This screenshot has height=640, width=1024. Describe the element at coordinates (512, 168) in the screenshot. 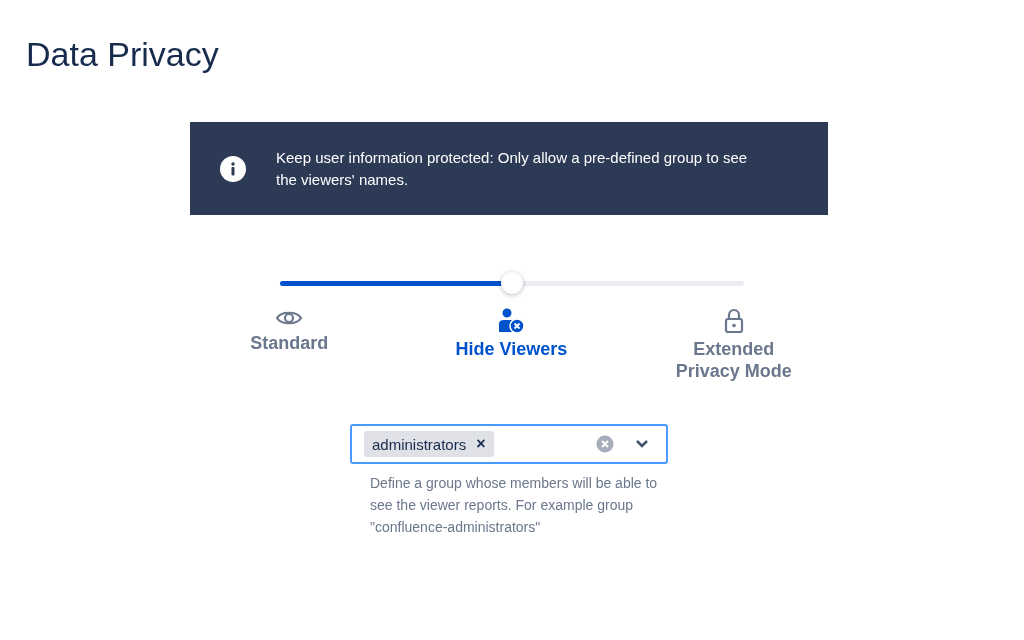

I see `banner-text: Keep user information protected: Only allow a pre-defined group to see the viewers' names.` at that location.